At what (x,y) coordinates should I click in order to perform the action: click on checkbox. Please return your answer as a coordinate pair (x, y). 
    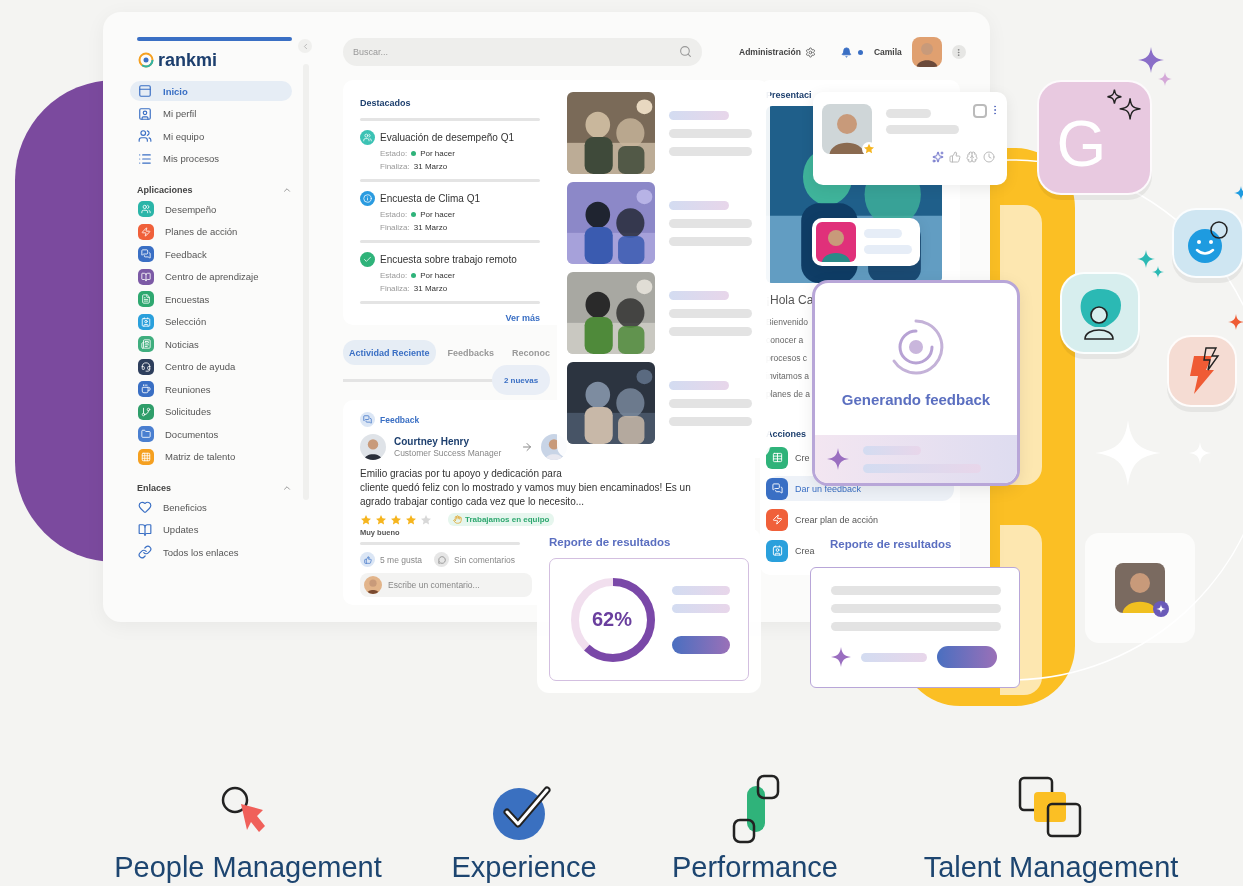
    Looking at the image, I should click on (980, 111).